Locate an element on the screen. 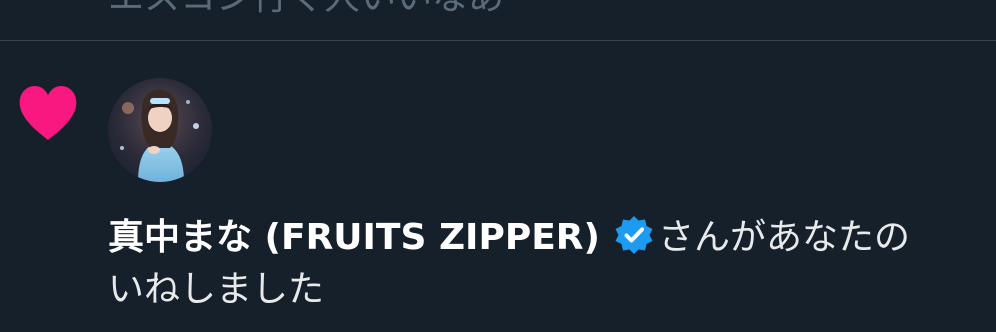  heart-icon is located at coordinates (48, 114).